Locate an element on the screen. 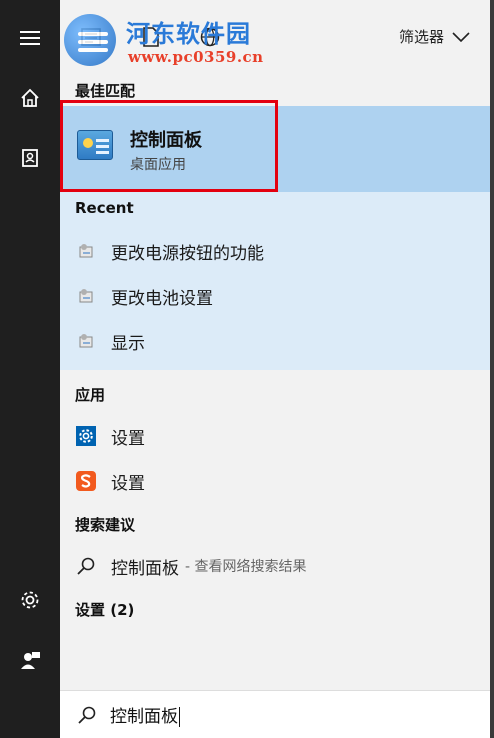 This screenshot has width=494, height=738. menu-icon is located at coordinates (30, 38).